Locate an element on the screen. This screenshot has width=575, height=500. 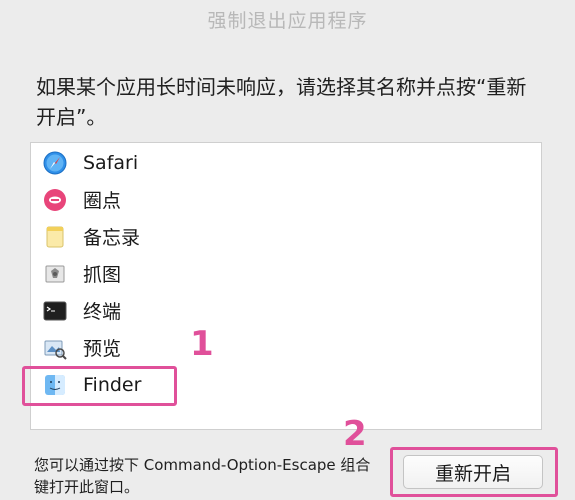
annotation-marker-2: 2 is located at coordinates (355, 434).